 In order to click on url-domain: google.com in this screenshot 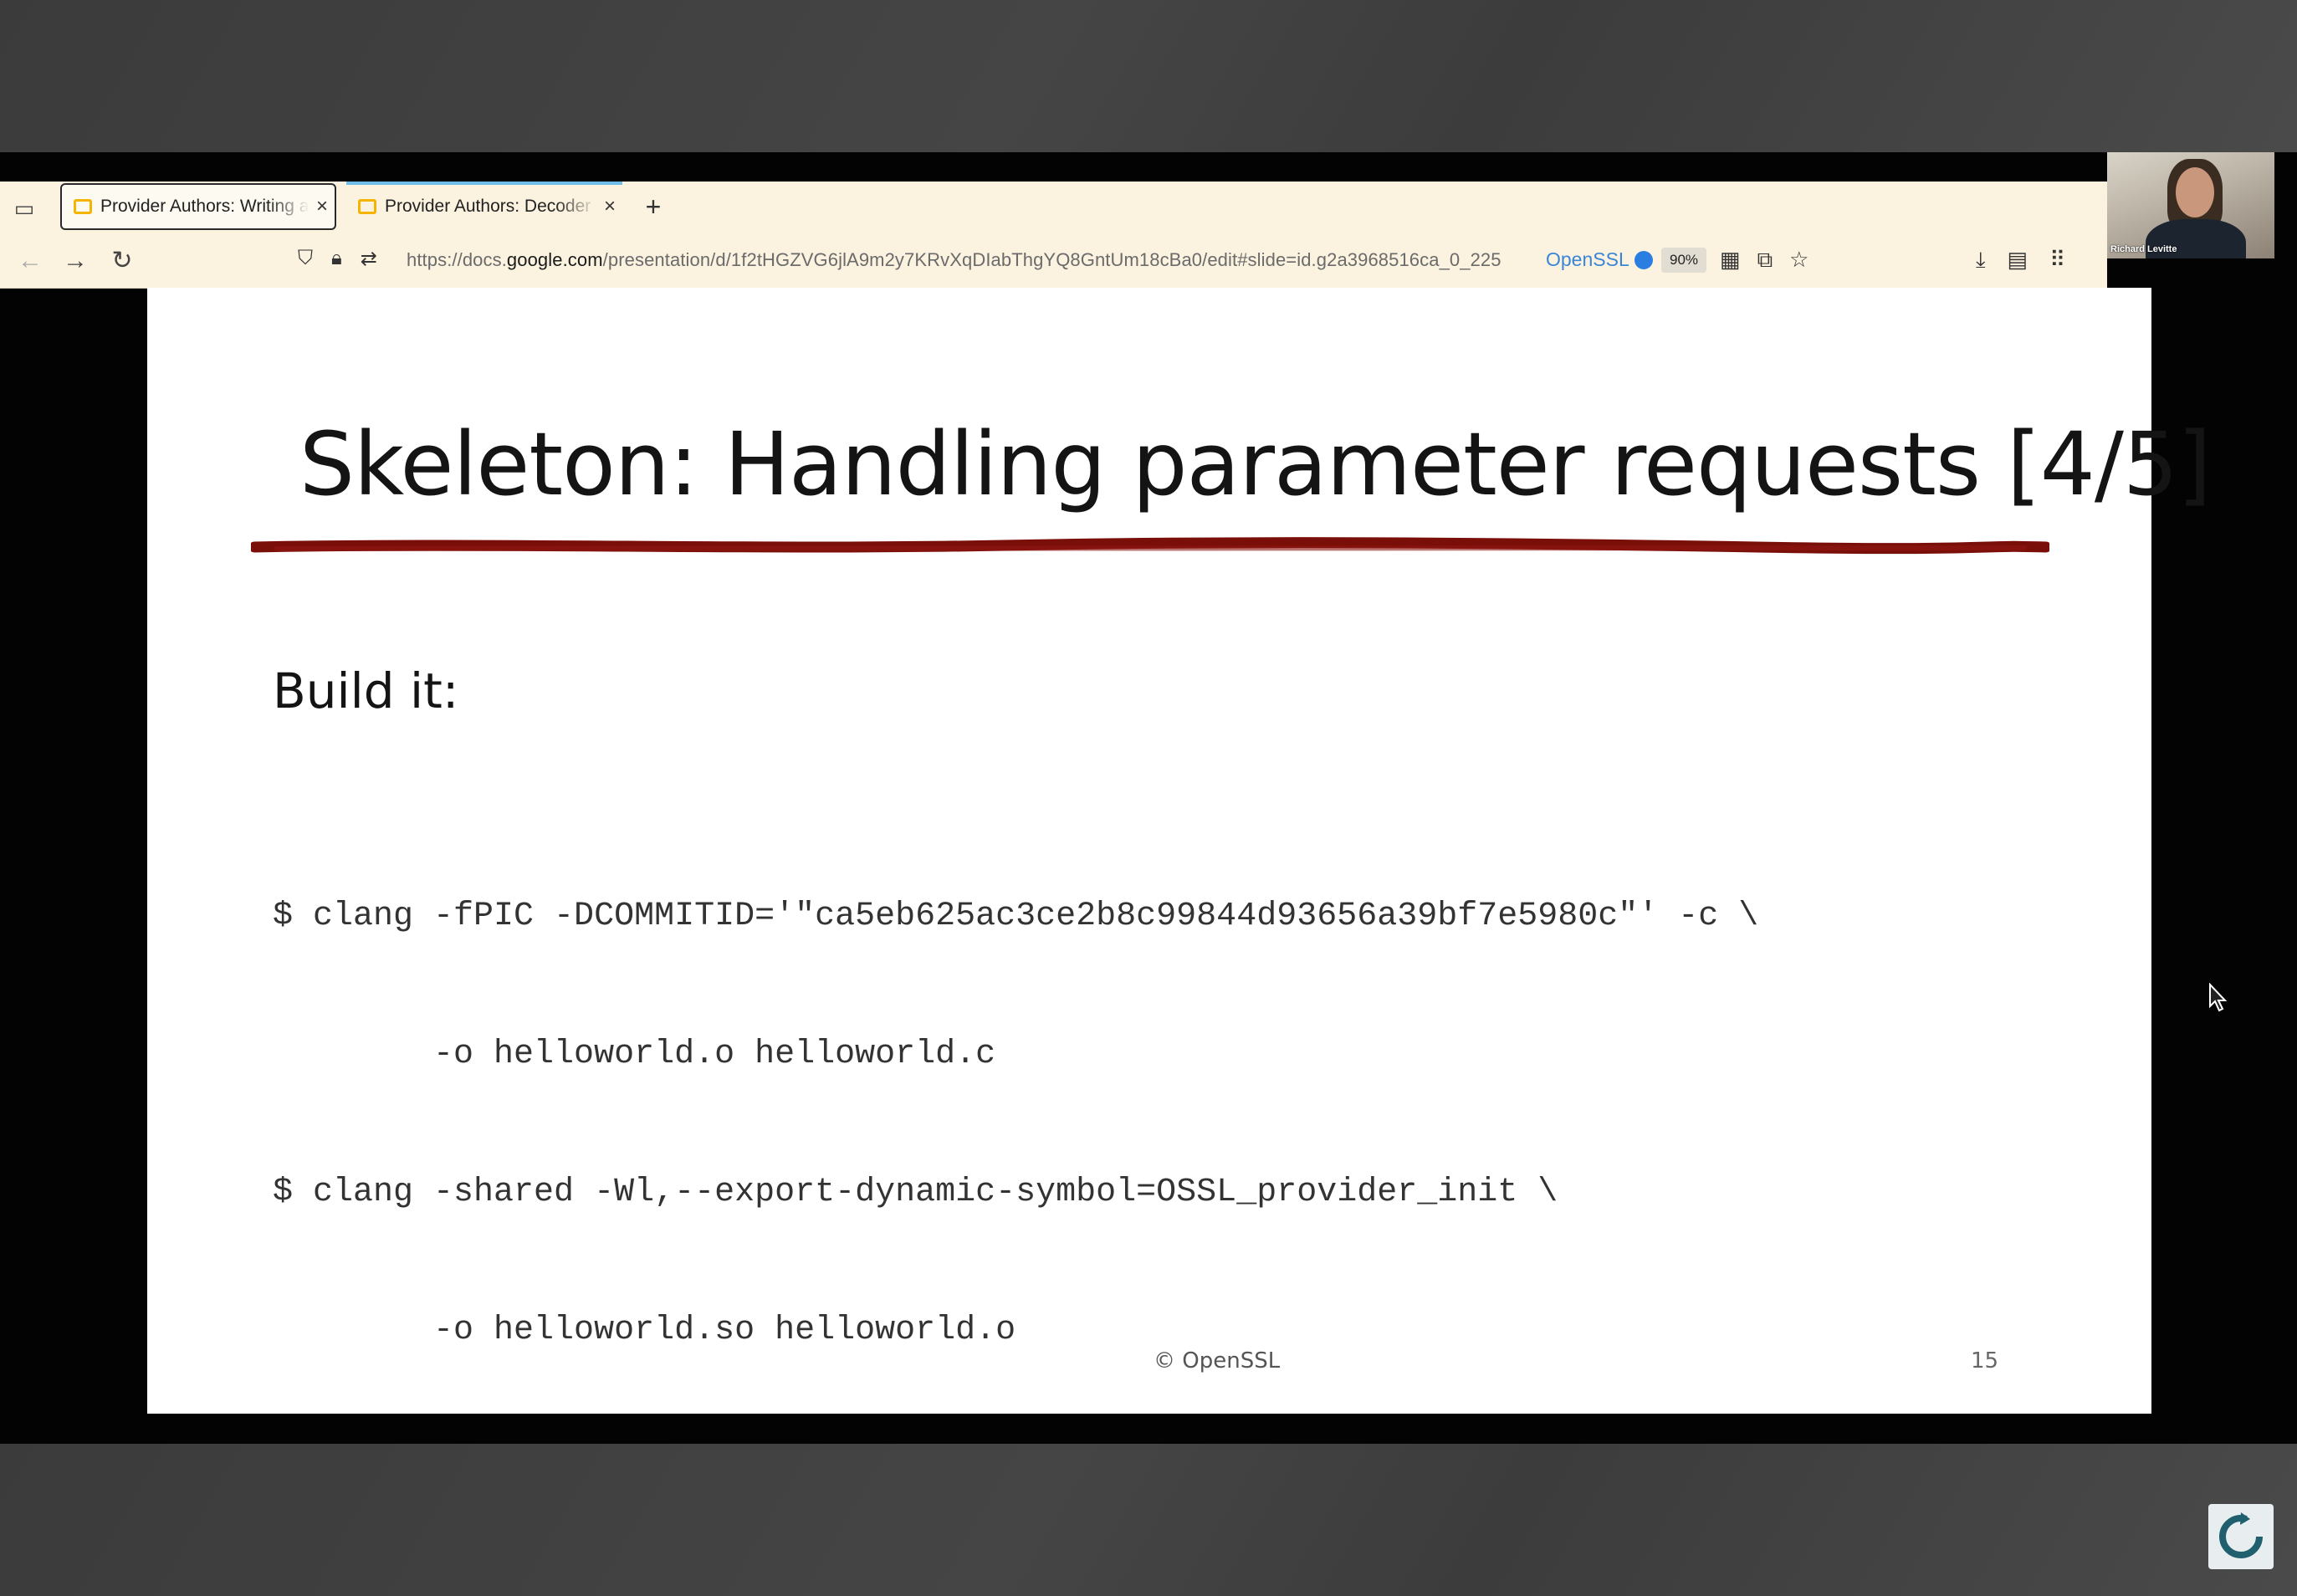, I will do `click(554, 259)`.